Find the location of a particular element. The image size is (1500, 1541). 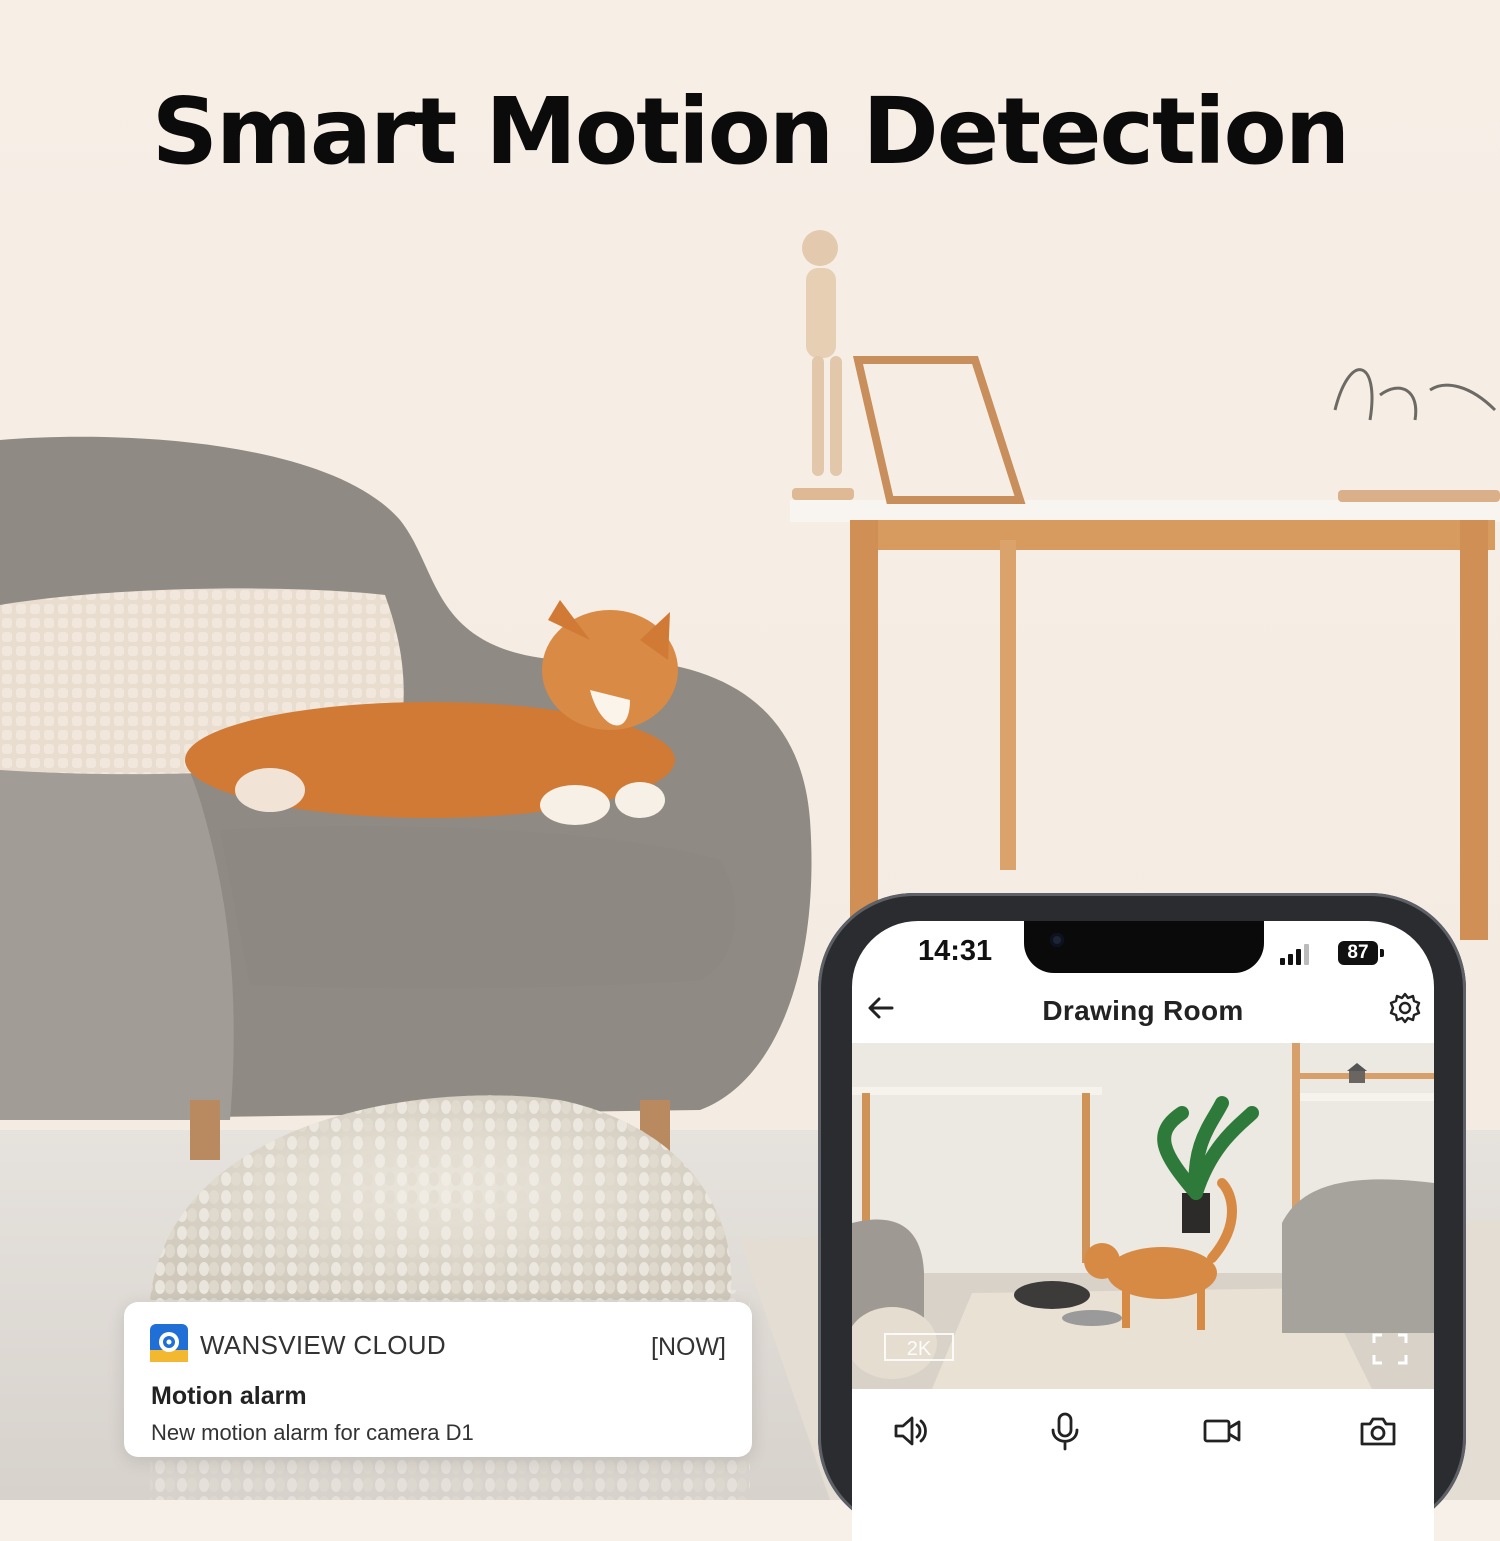

notification-app-name: WANSVIEW CLOUD is located at coordinates (323, 1345).